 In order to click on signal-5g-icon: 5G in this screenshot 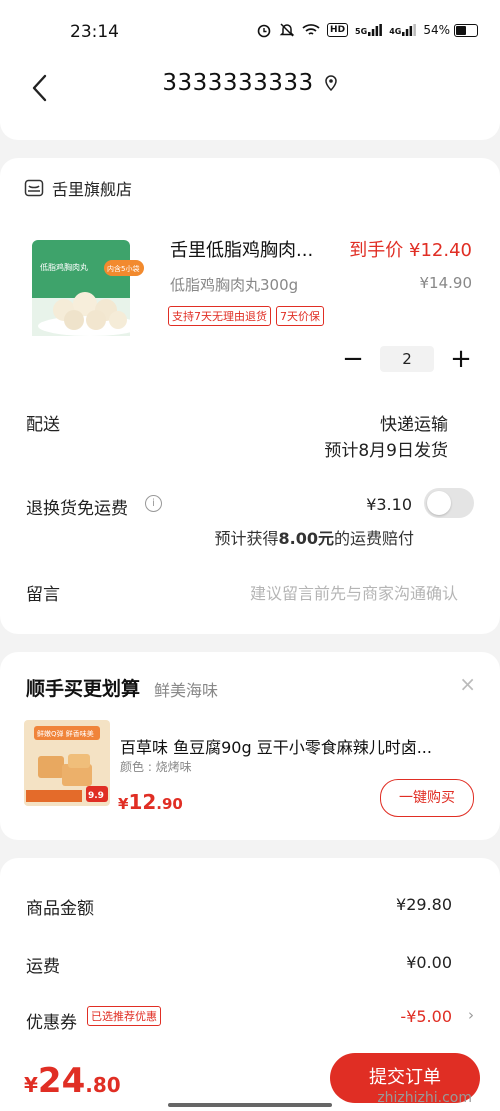, I will do `click(369, 30)`.